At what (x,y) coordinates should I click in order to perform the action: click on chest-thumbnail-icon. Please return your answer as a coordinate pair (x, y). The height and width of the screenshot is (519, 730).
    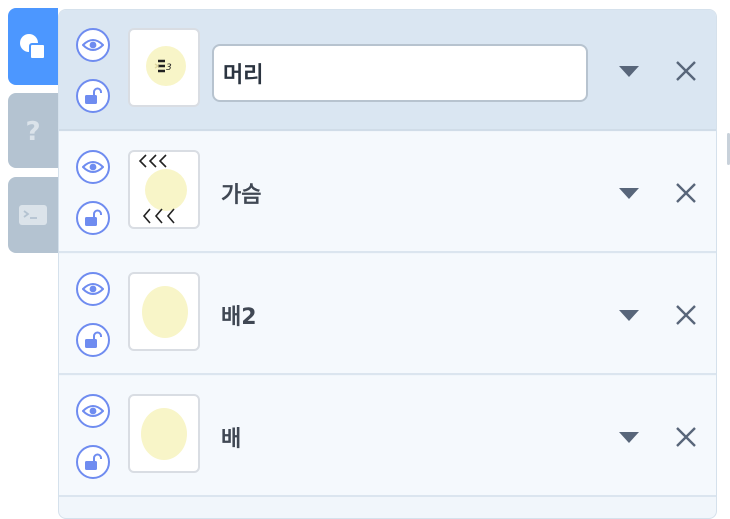
    Looking at the image, I should click on (162, 189).